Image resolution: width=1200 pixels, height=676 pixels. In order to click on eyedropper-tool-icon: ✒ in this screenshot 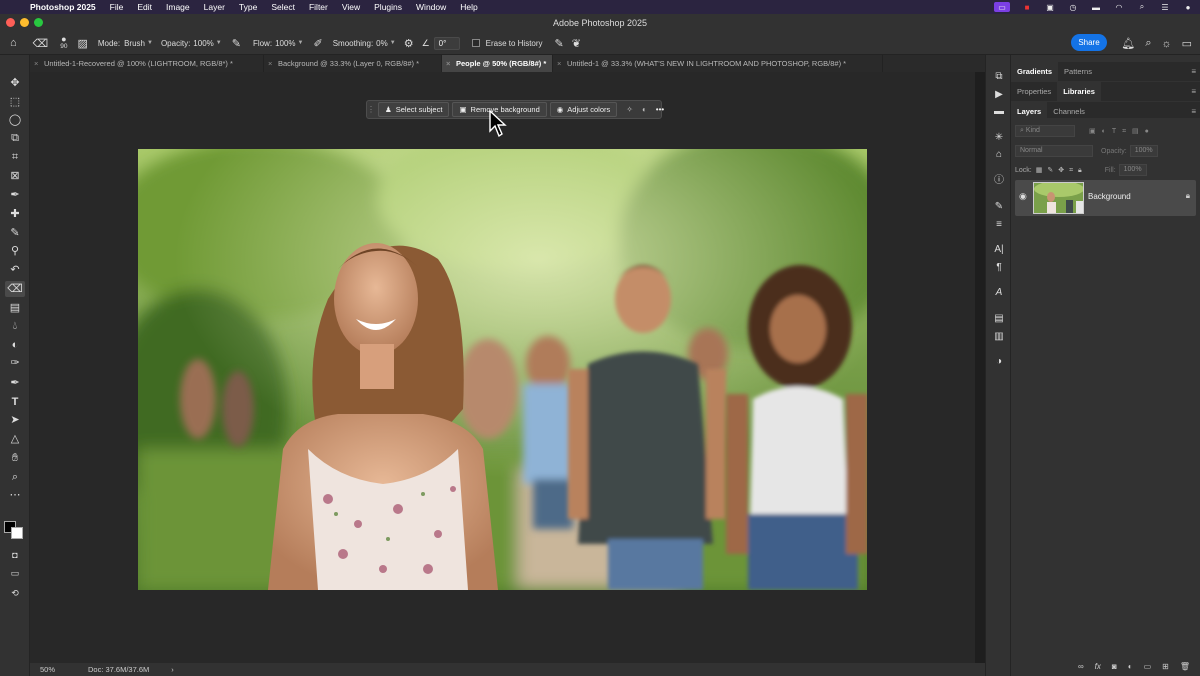, I will do `click(15, 195)`.